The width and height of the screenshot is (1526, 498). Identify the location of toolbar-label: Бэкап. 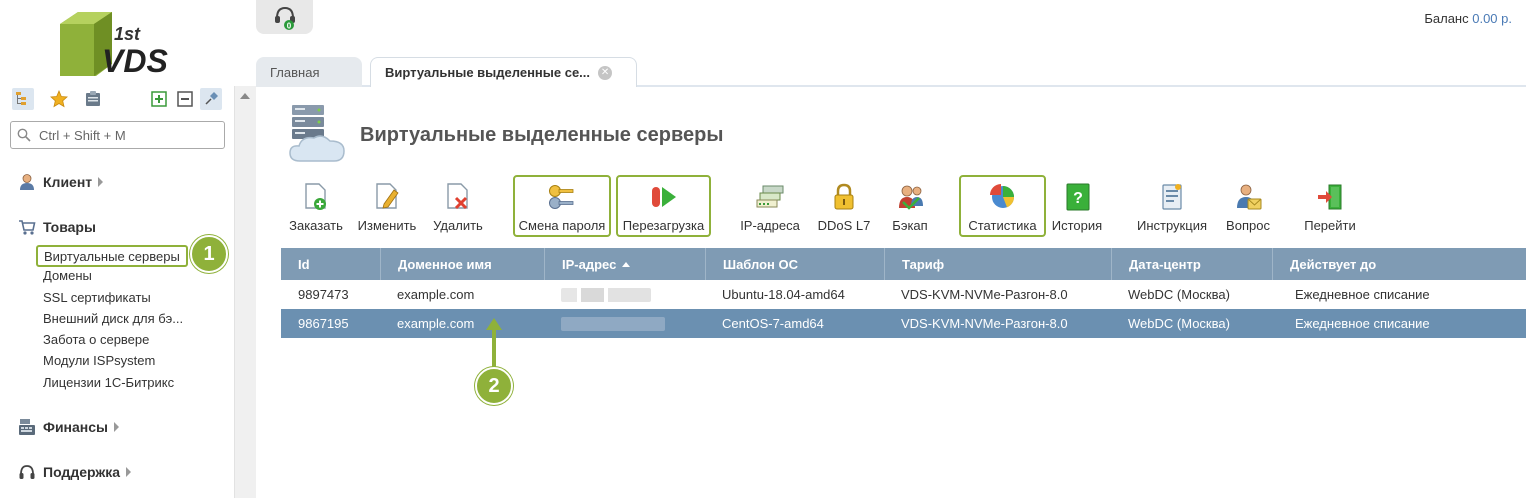
(910, 225).